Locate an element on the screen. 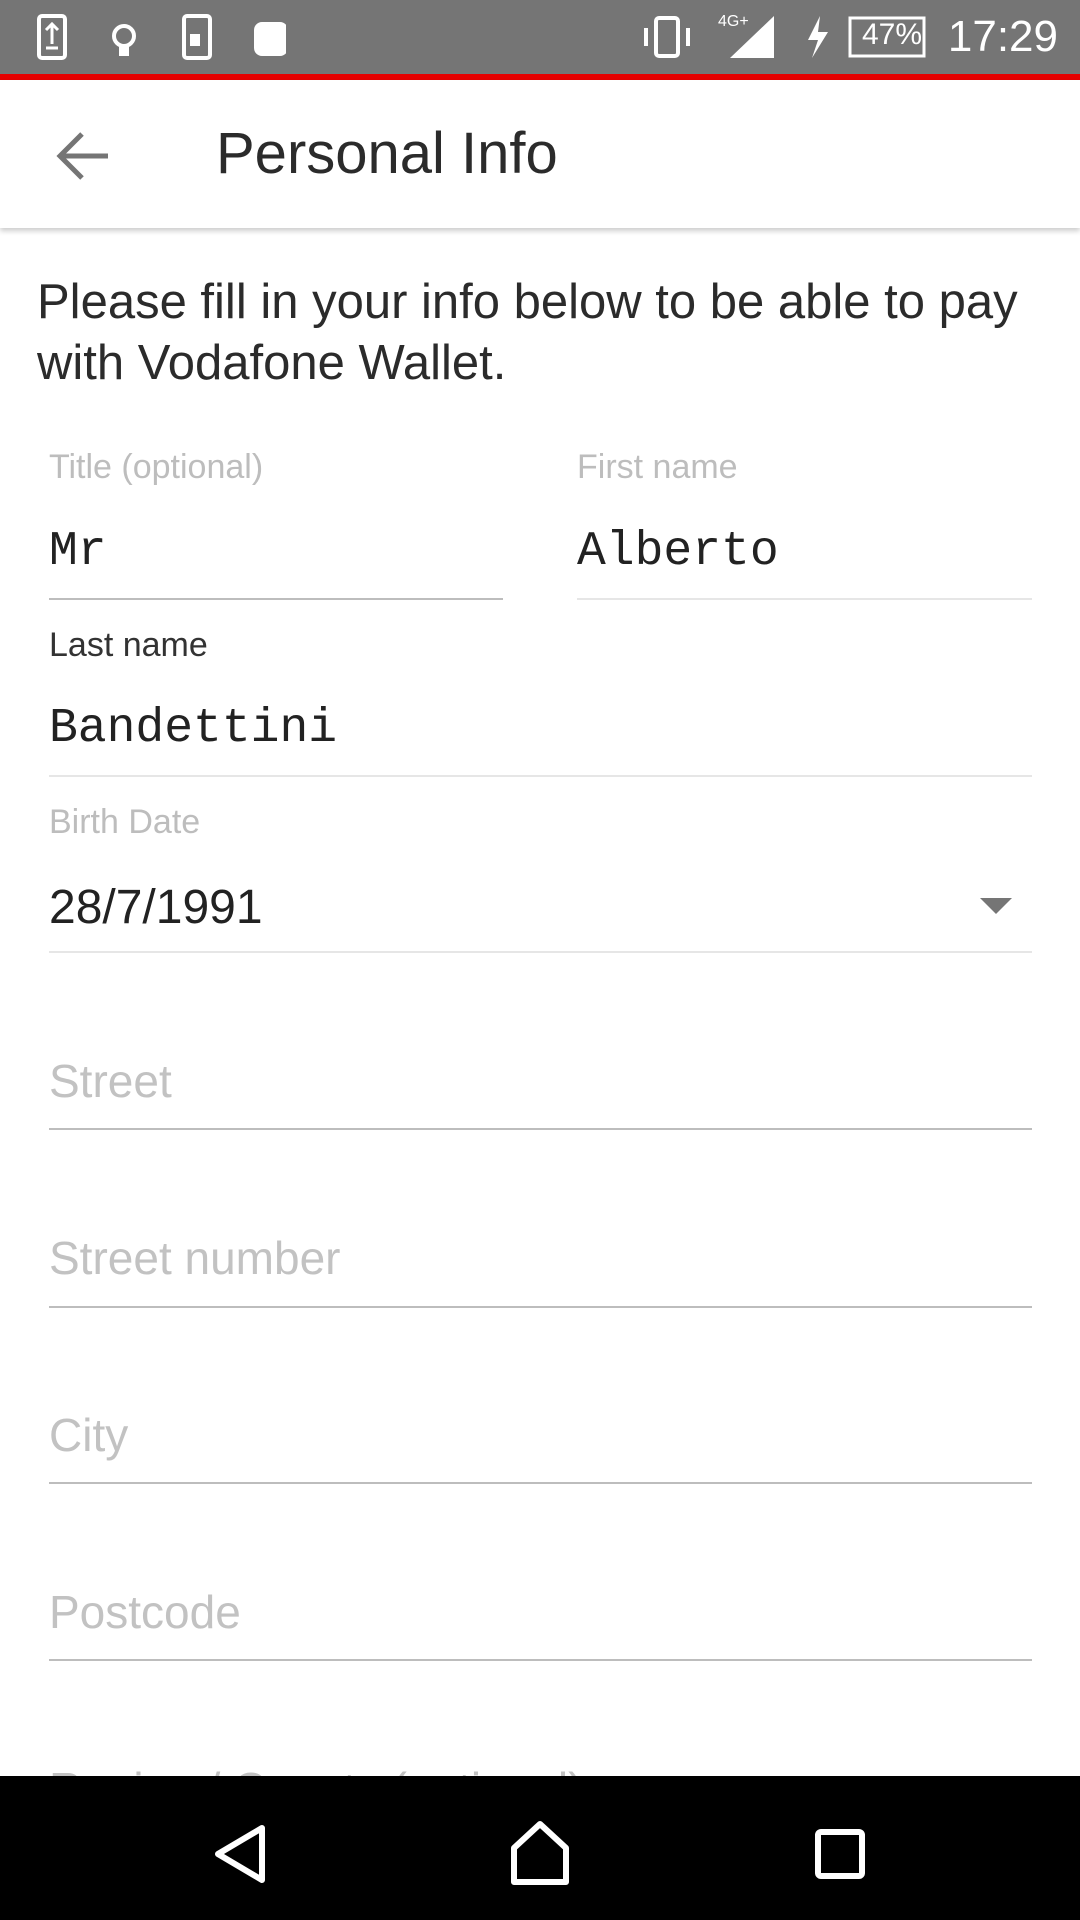 The height and width of the screenshot is (1920, 1080). notification-icons is located at coordinates (161, 37).